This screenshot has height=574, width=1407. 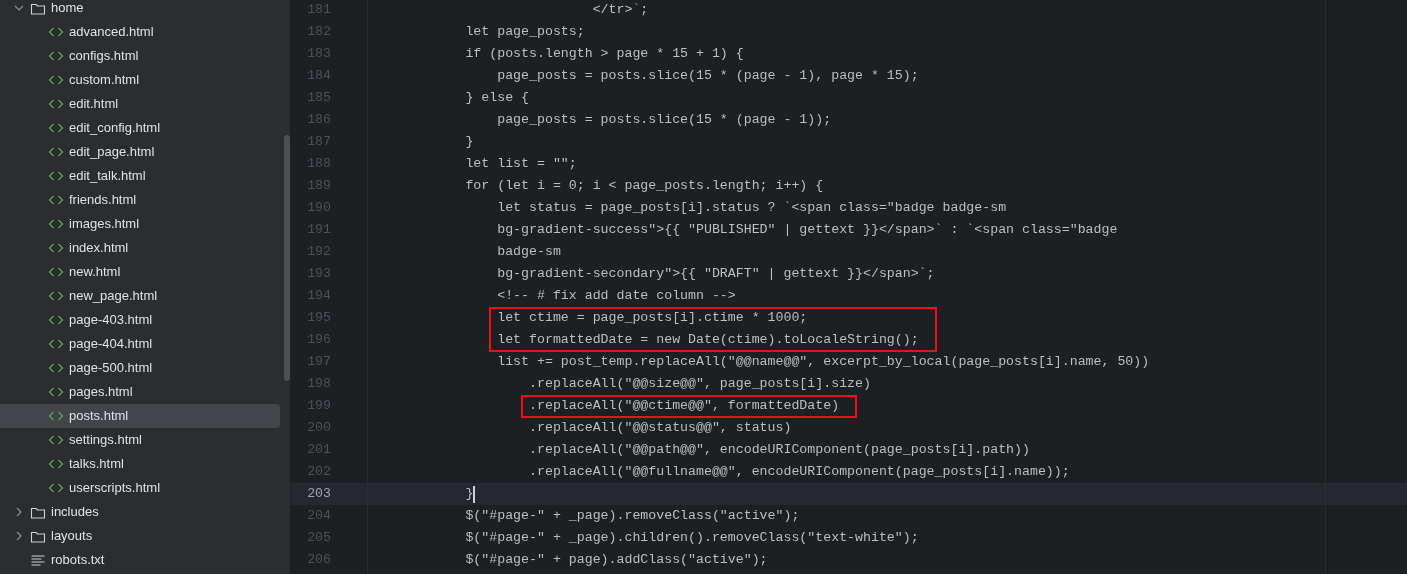 What do you see at coordinates (140, 152) in the screenshot?
I see `file-item: edit_page.html` at bounding box center [140, 152].